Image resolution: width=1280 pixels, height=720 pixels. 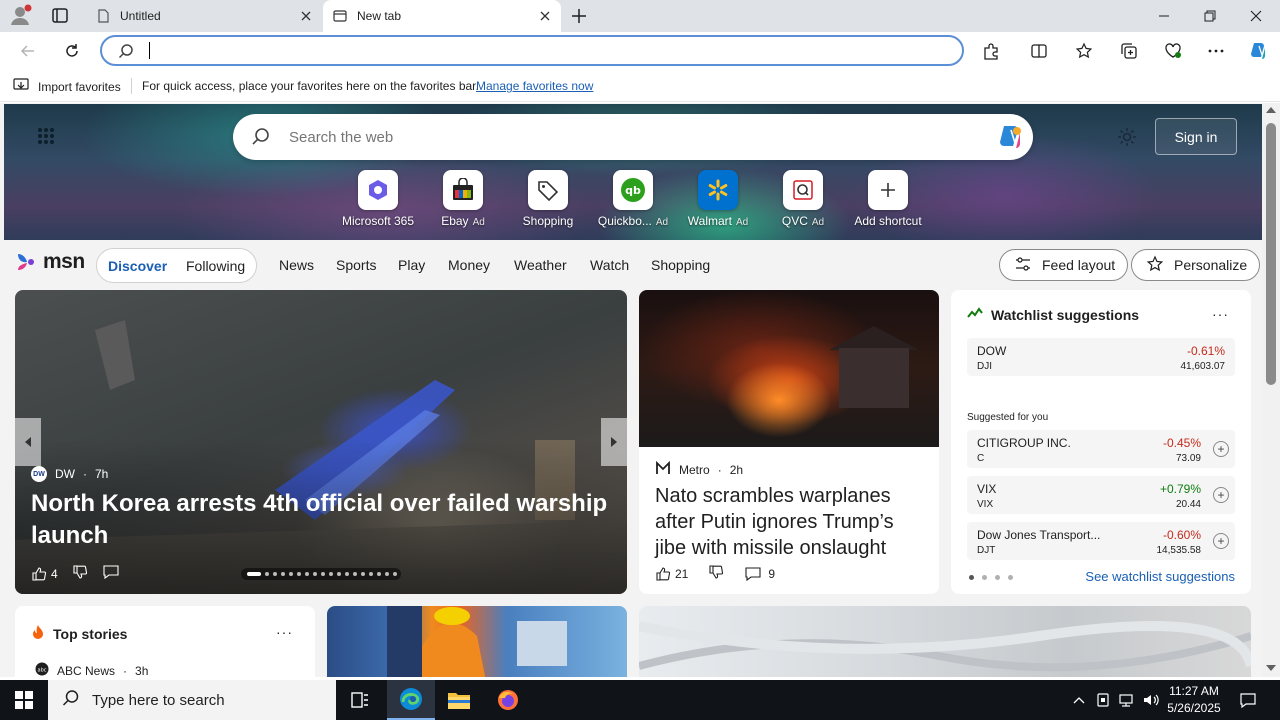 What do you see at coordinates (1194, 700) in the screenshot?
I see `taskbar-clock: 11:27 AM 5/26/2025` at bounding box center [1194, 700].